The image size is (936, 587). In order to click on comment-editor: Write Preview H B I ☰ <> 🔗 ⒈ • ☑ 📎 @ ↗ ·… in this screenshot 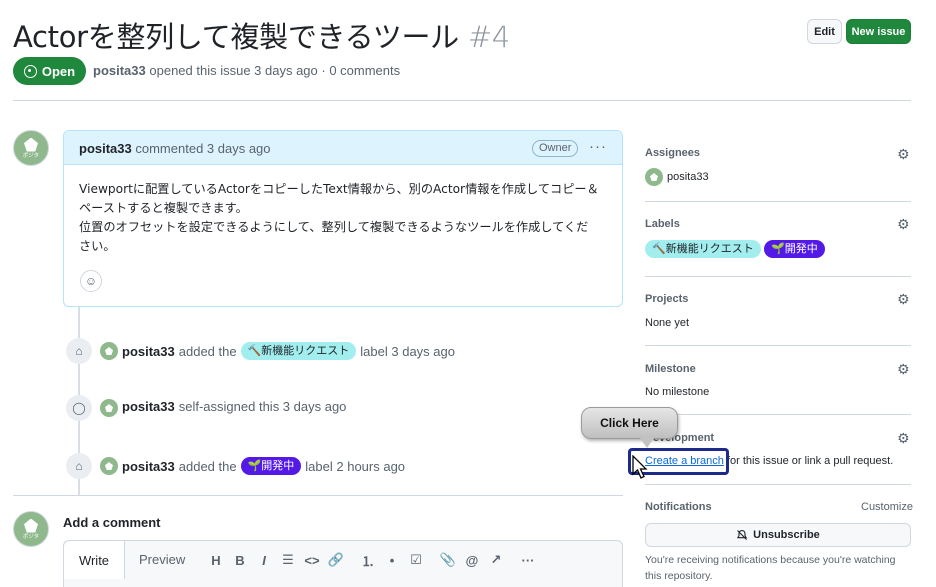, I will do `click(343, 563)`.